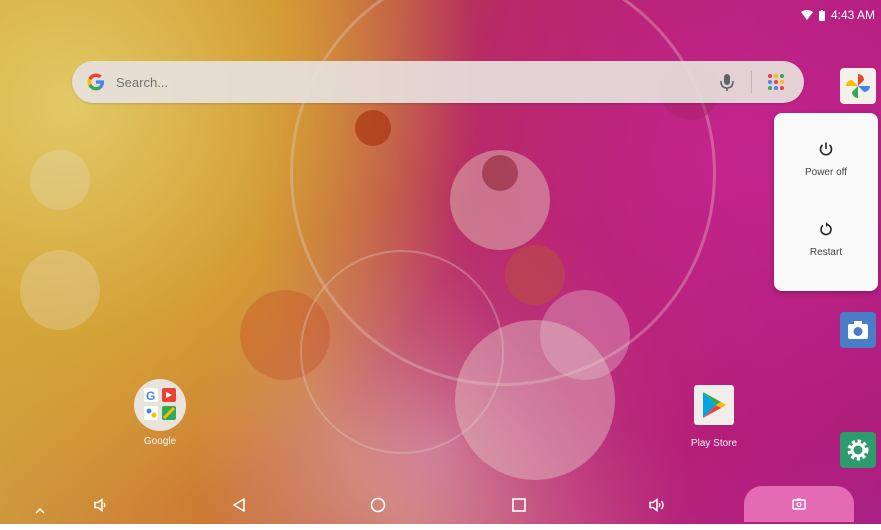  Describe the element at coordinates (858, 330) in the screenshot. I see `camera-icon` at that location.